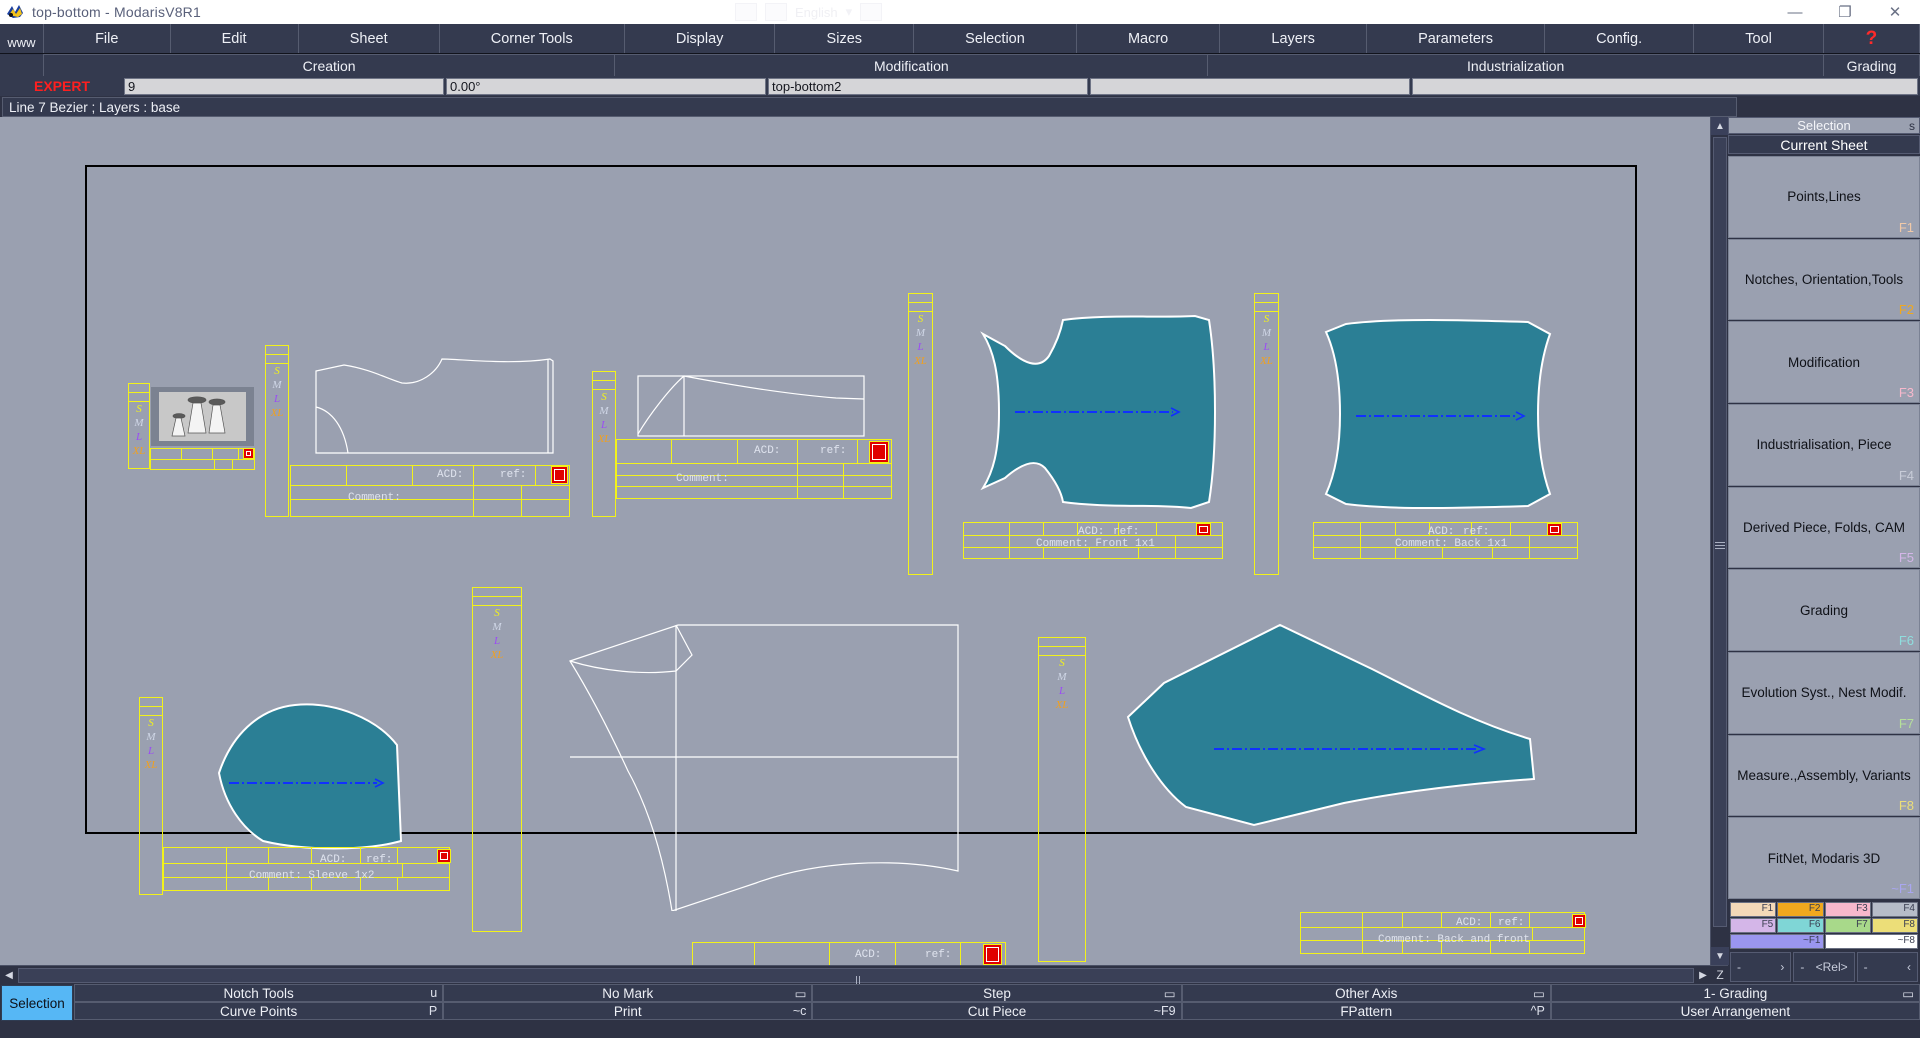 The height and width of the screenshot is (1038, 1920). I want to click on menu-item-display: Display, so click(700, 38).